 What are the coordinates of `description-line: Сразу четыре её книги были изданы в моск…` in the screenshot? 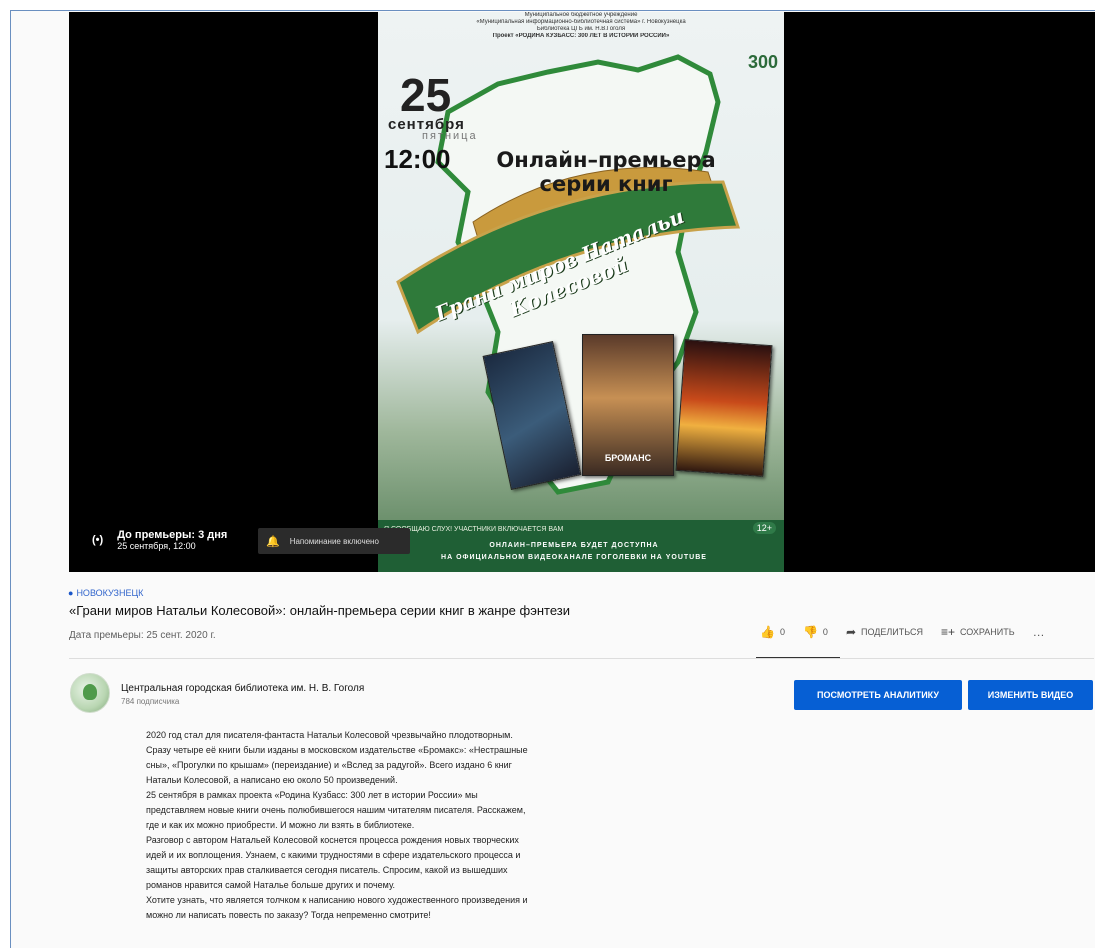 It's located at (337, 750).